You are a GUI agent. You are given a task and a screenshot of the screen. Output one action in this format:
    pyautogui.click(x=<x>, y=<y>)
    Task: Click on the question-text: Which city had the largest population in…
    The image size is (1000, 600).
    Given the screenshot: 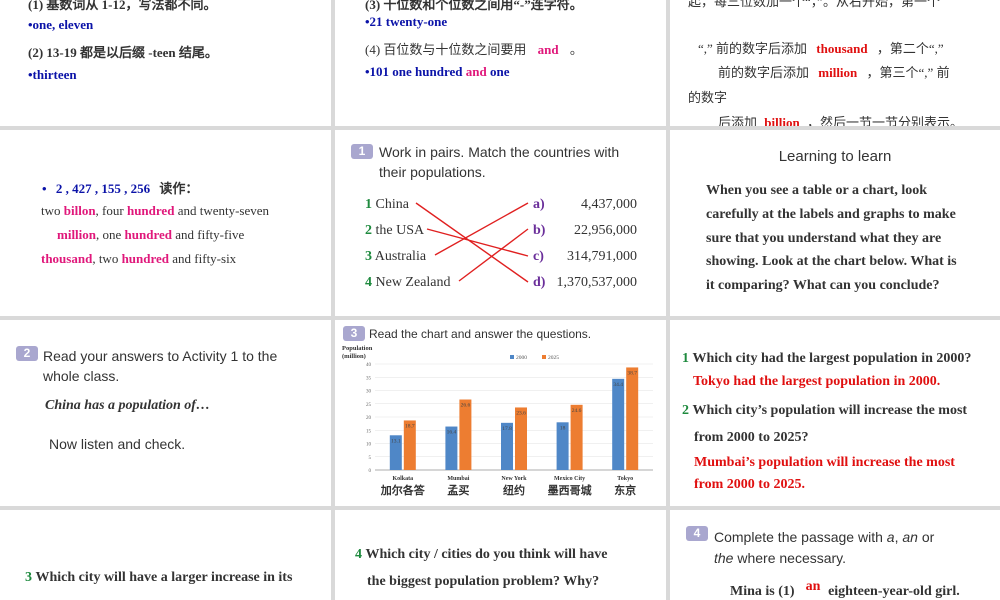 What is the action you would take?
    pyautogui.click(x=832, y=358)
    